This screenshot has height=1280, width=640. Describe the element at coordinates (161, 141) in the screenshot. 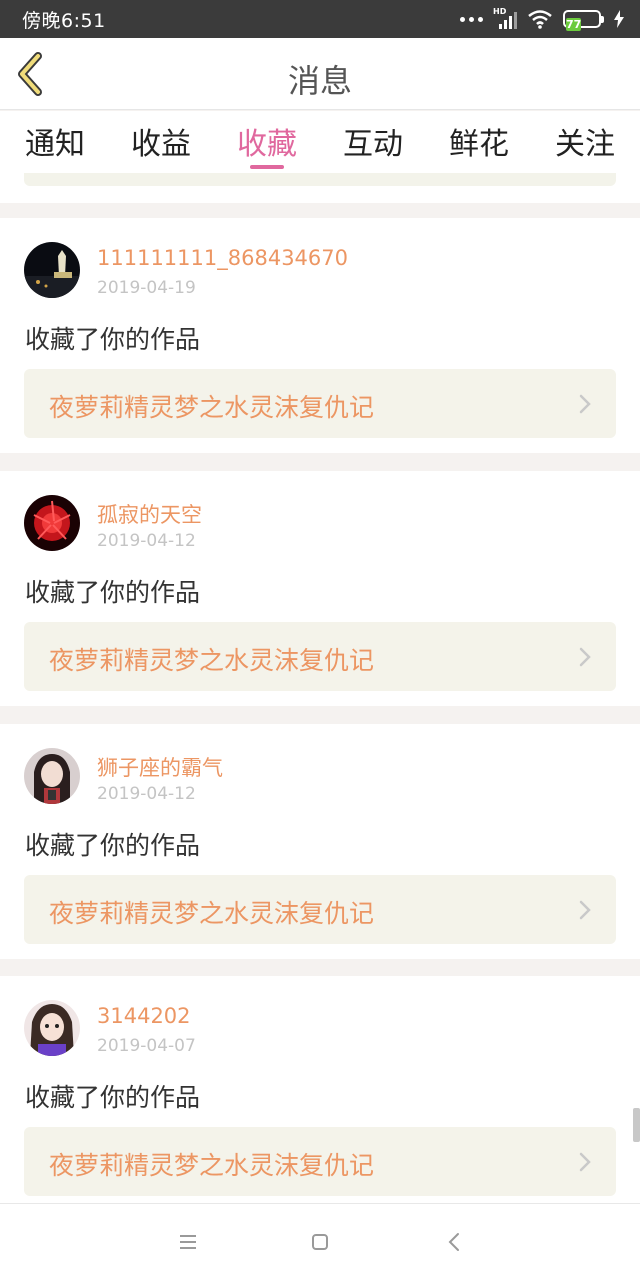

I see `tab-earnings: 收益` at that location.